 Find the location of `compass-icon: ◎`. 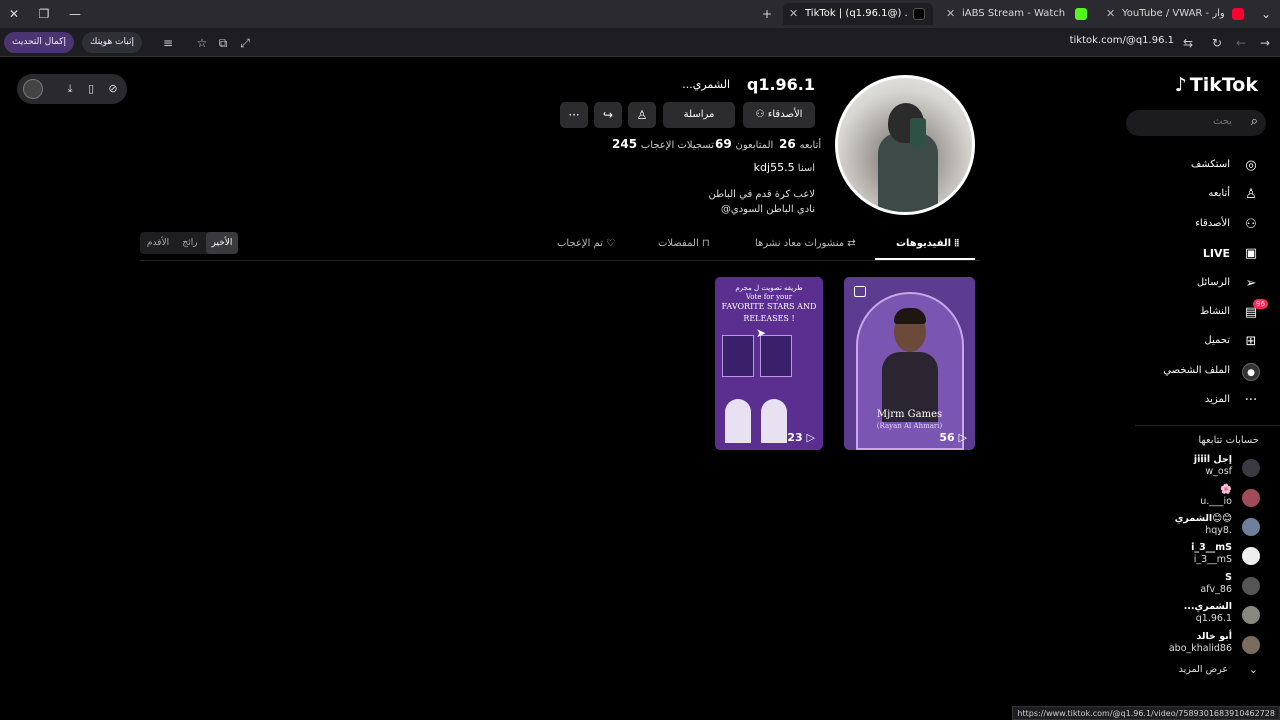

compass-icon: ◎ is located at coordinates (1251, 165).